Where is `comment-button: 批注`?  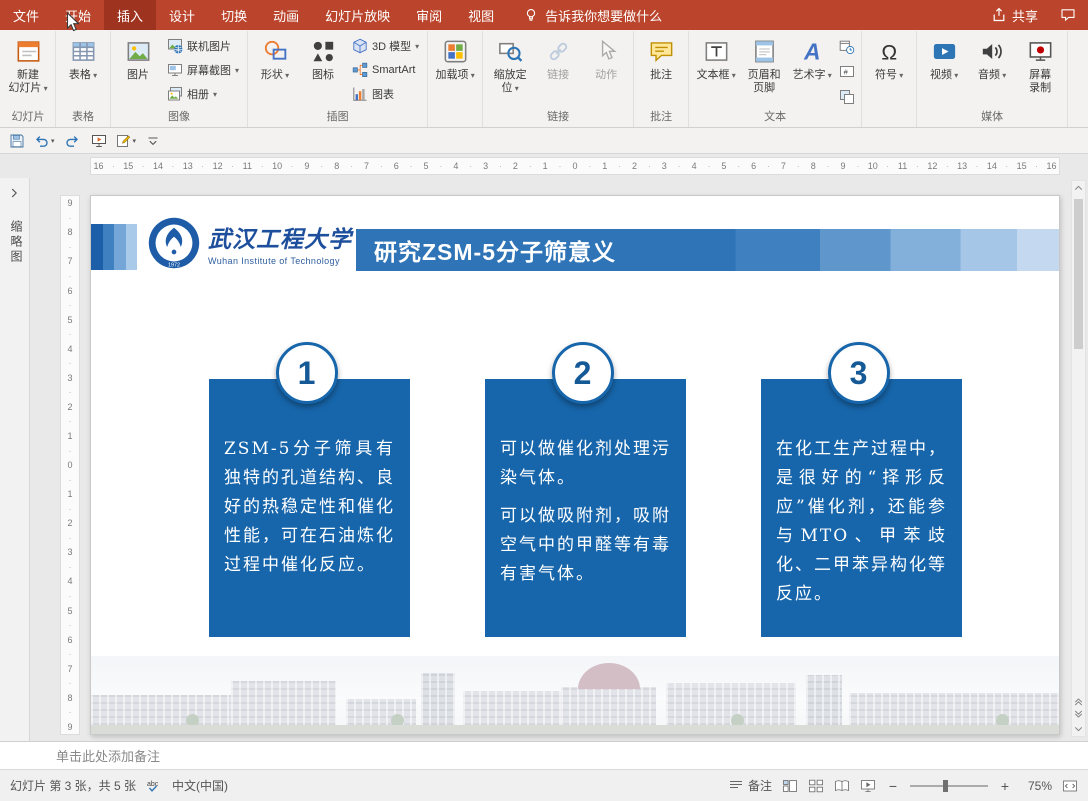 comment-button: 批注 is located at coordinates (661, 70).